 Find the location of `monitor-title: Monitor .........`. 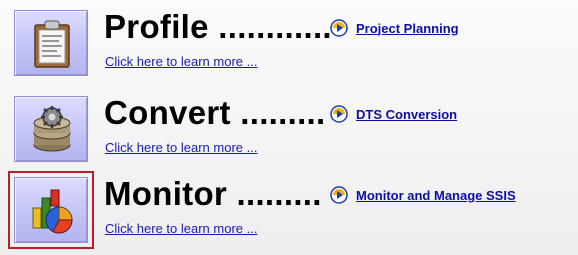

monitor-title: Monitor ......... is located at coordinates (213, 193).